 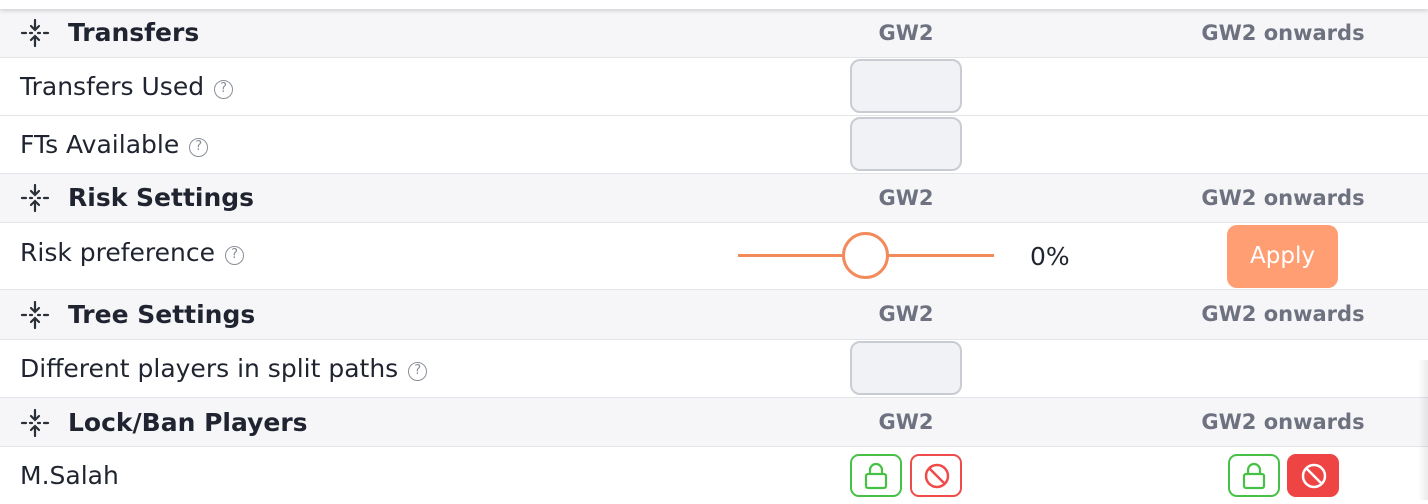 I want to click on risk-preference-text: Risk preference, so click(x=118, y=252).